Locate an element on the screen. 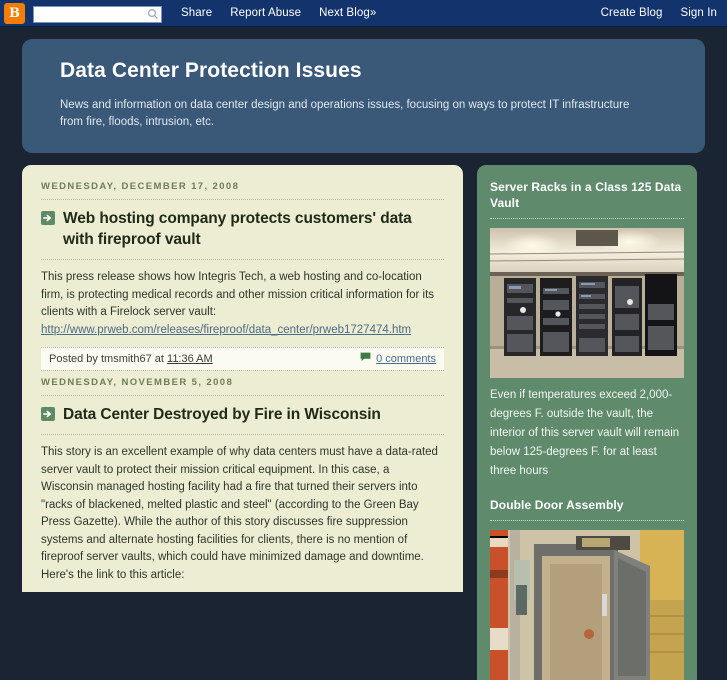  double-door-assembly-photo is located at coordinates (587, 605).